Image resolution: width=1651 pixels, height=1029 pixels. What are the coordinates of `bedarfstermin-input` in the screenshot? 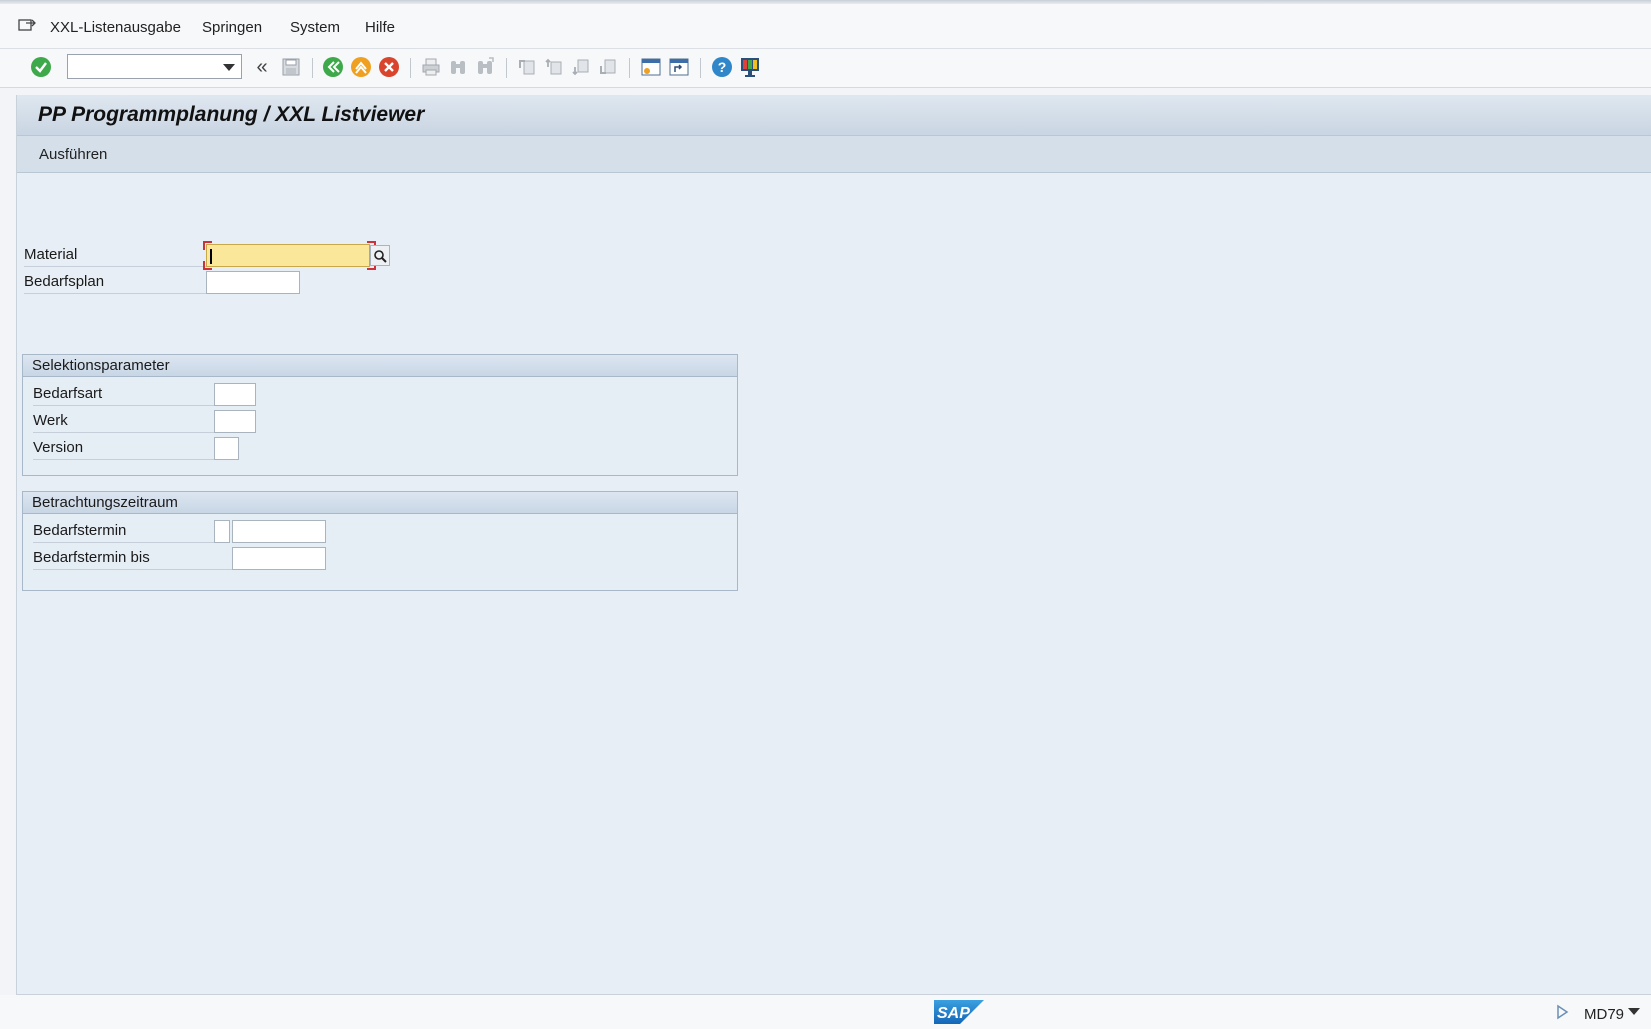 It's located at (279, 531).